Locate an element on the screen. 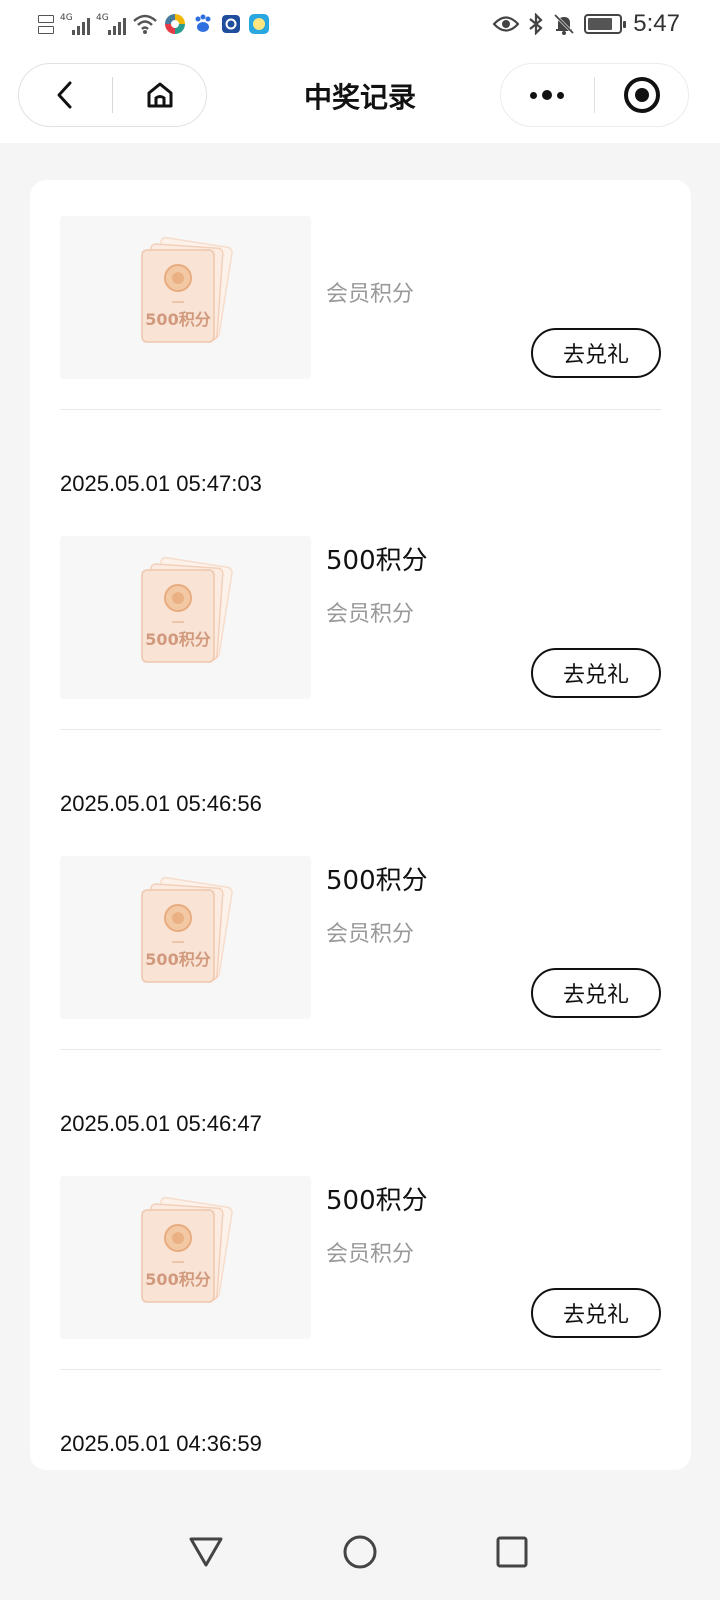 This screenshot has width=720, height=1600. eye-icon is located at coordinates (506, 24).